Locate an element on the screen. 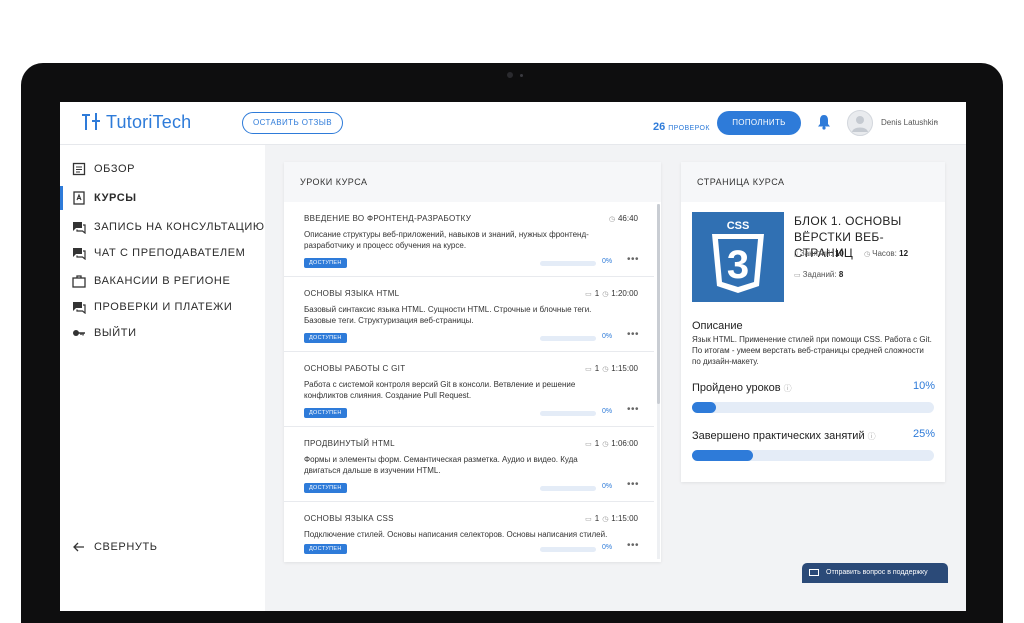  css3-logo-icon: CSS 3 is located at coordinates (738, 257).